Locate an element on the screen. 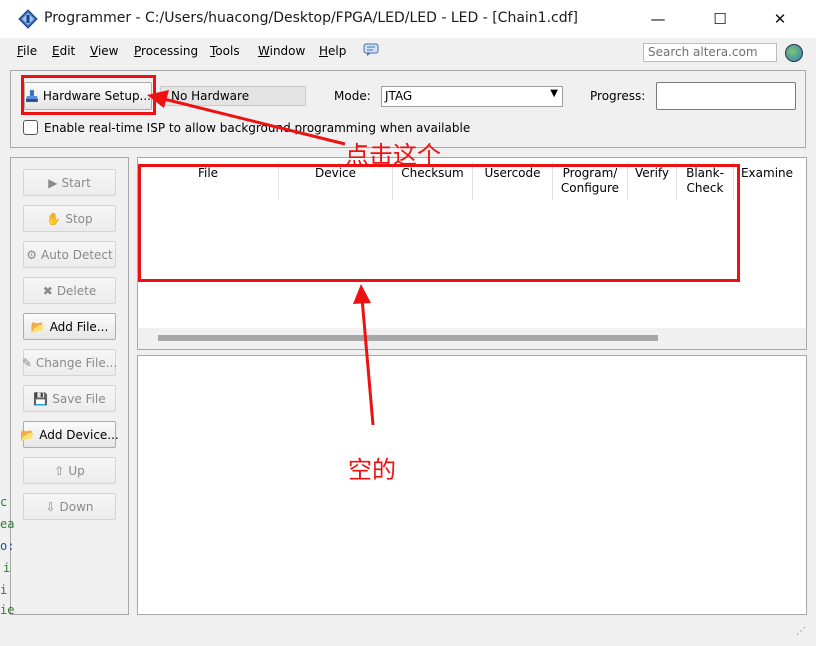 The image size is (816, 646). help-chat-icon is located at coordinates (371, 50).